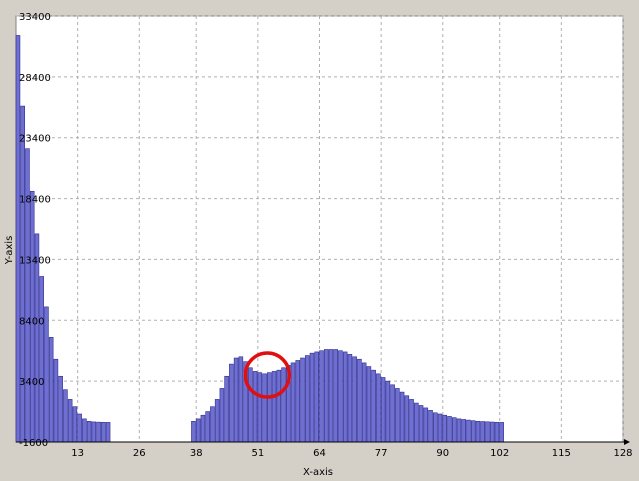 This screenshot has height=481, width=639. What do you see at coordinates (499, 453) in the screenshot?
I see `x-tick-label: 102` at bounding box center [499, 453].